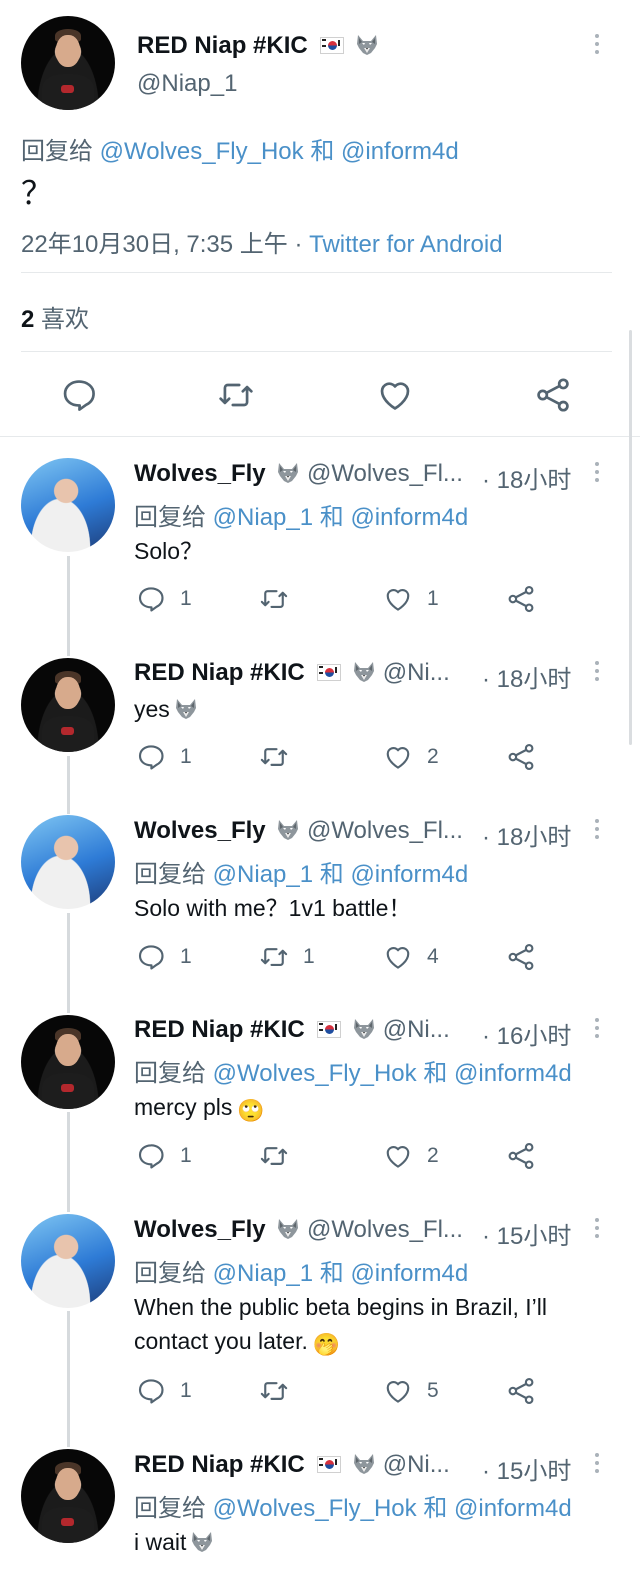 Image resolution: width=640 pixels, height=1588 pixels. I want to click on retweet-button: 1, so click(287, 957).